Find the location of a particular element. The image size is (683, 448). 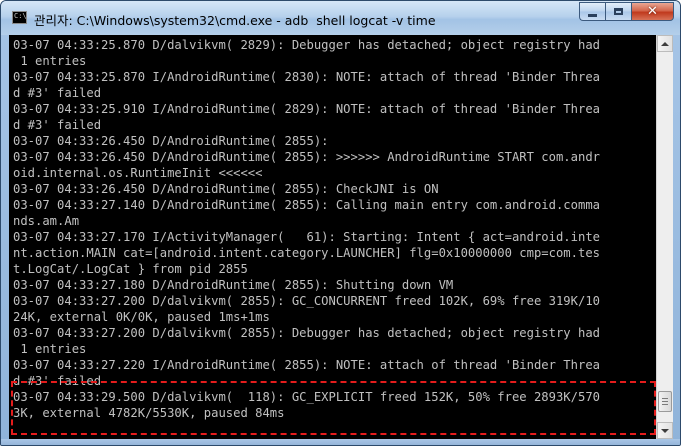

maximize-button is located at coordinates (618, 11).